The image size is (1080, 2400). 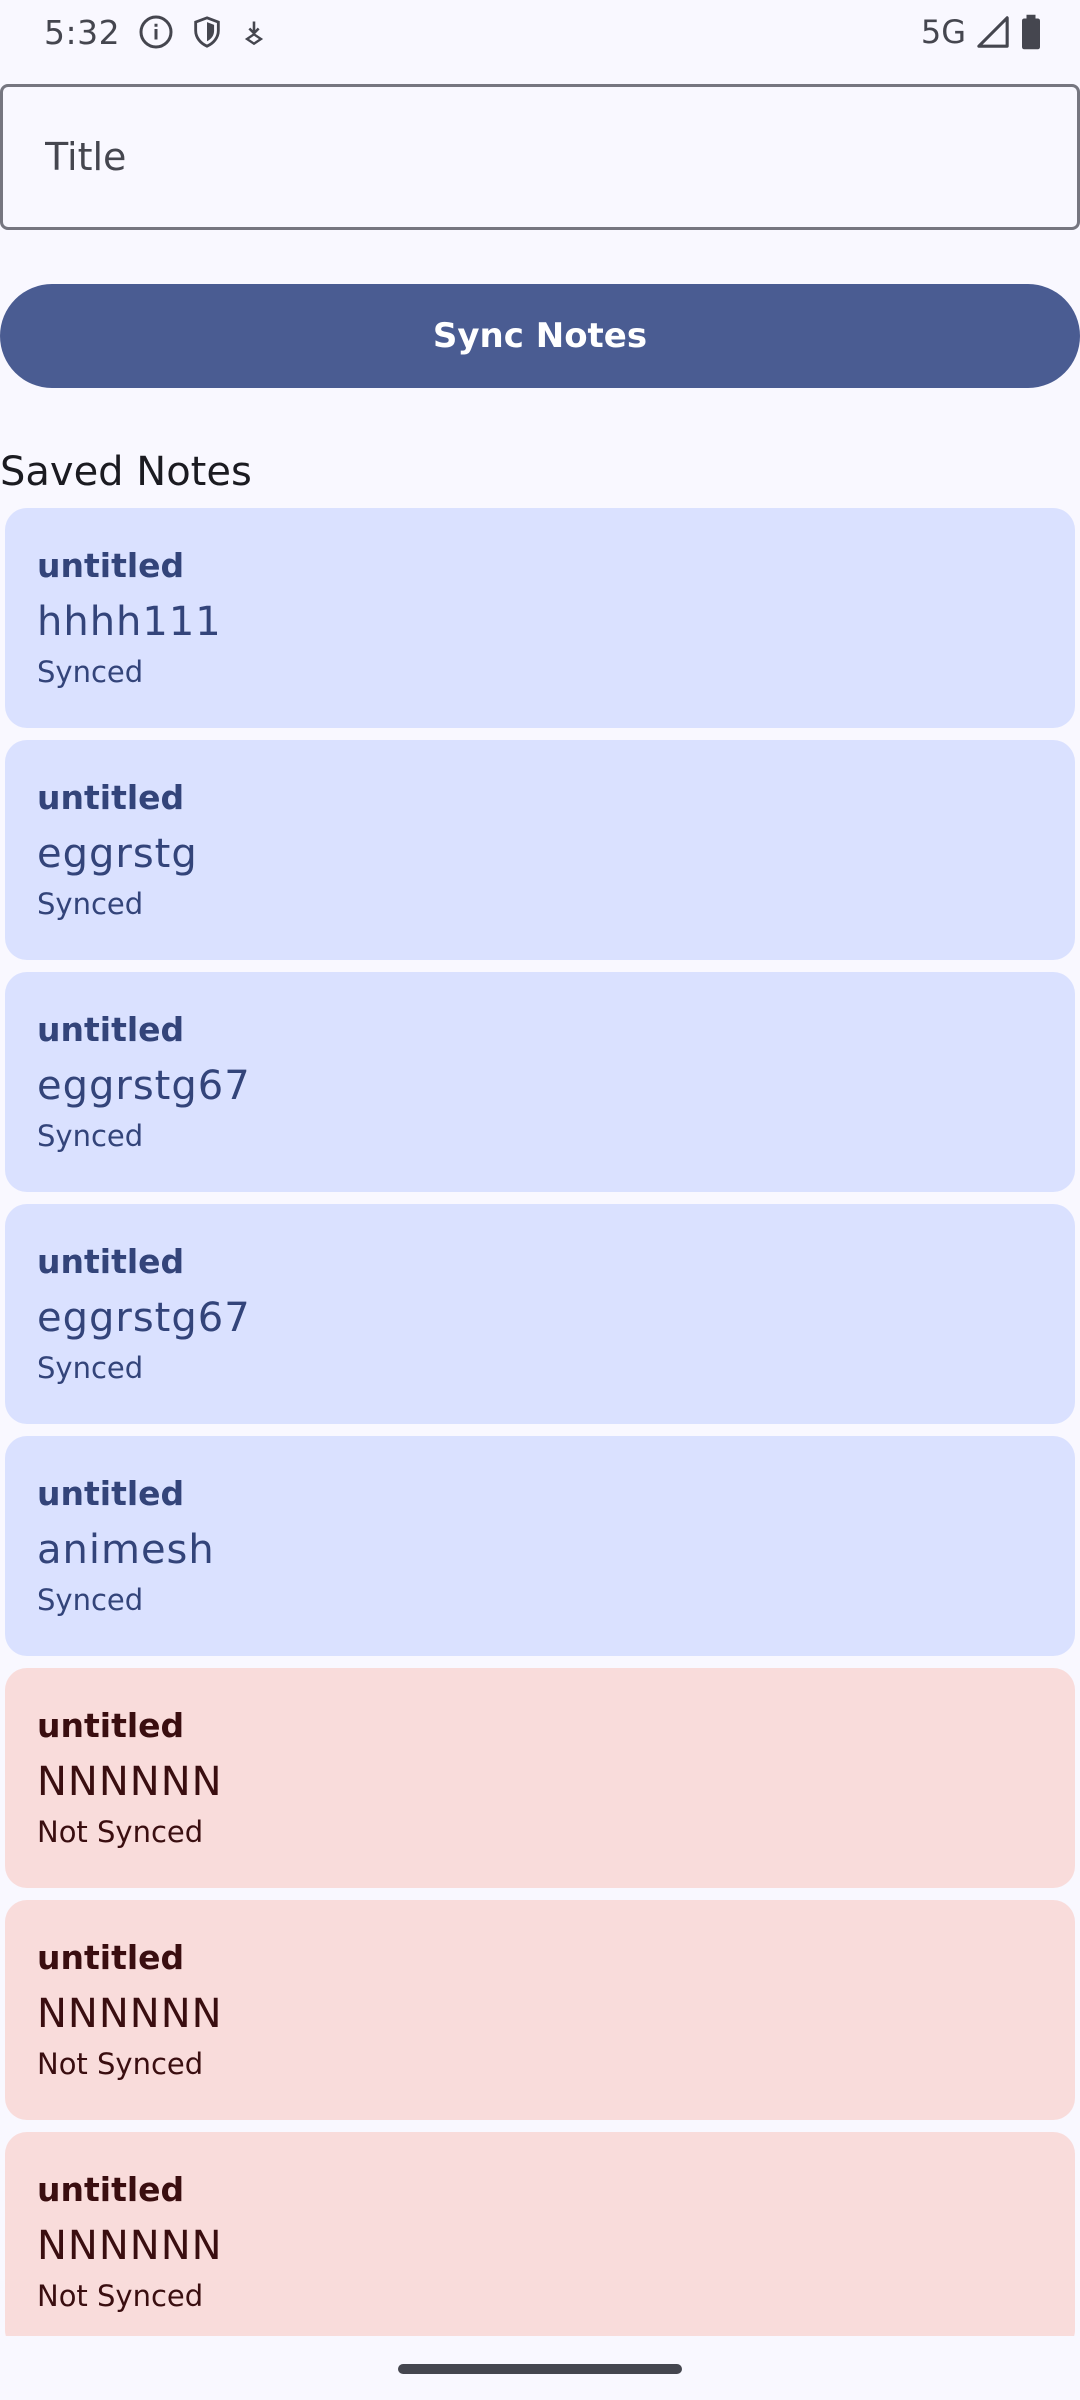 I want to click on download-icon, so click(x=254, y=32).